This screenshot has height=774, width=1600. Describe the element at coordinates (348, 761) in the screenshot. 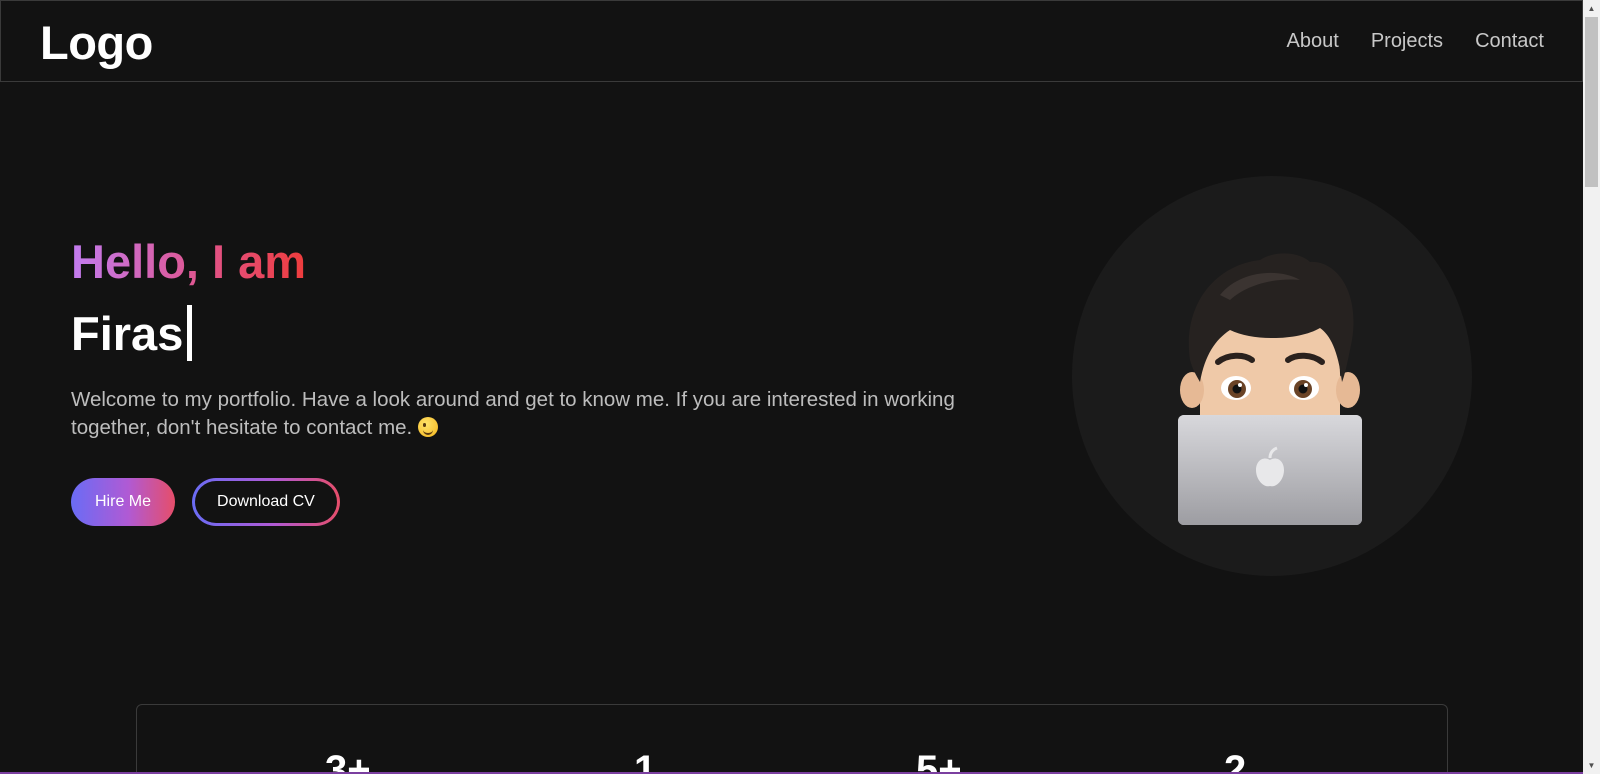

I see `stat-value: 3+` at that location.